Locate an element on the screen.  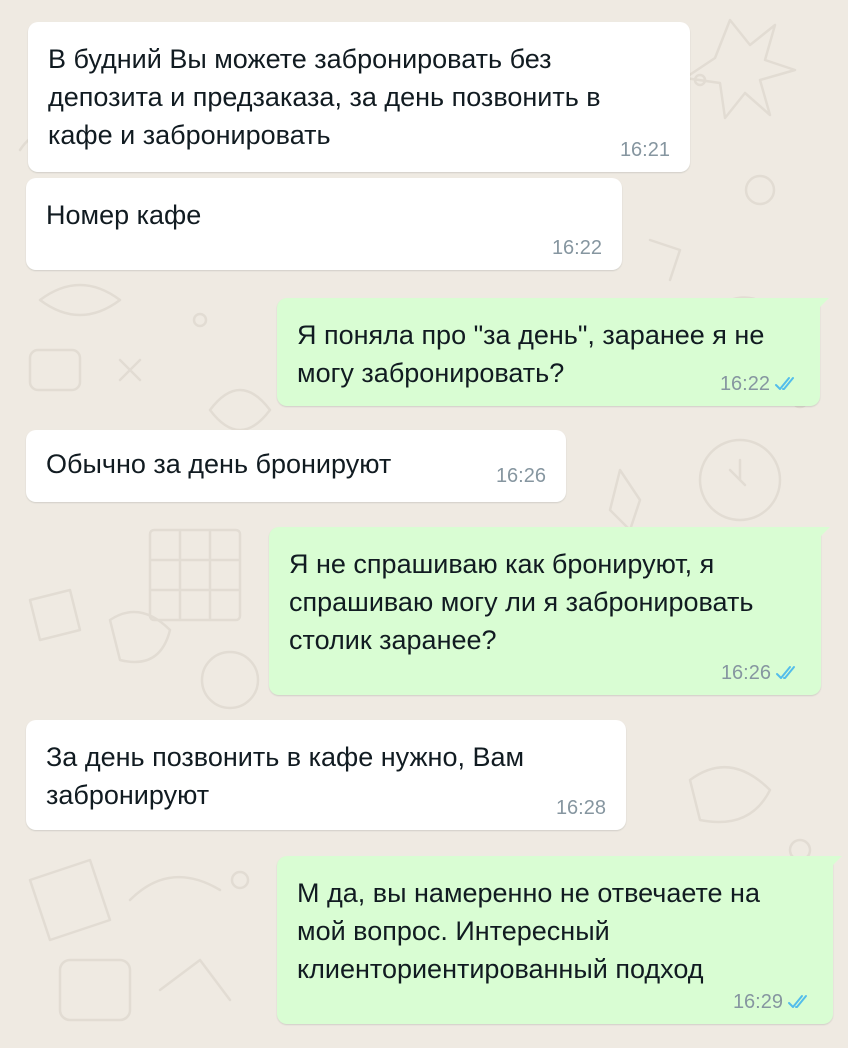
message-incoming: Обычно за день бронируют 16:26 is located at coordinates (296, 466).